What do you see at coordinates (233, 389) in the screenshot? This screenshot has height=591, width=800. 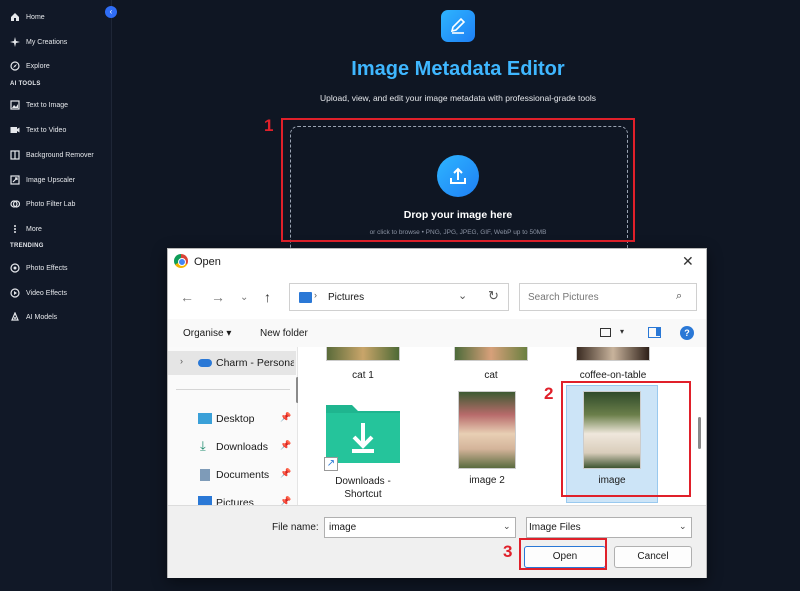 I see `nav-divider` at bounding box center [233, 389].